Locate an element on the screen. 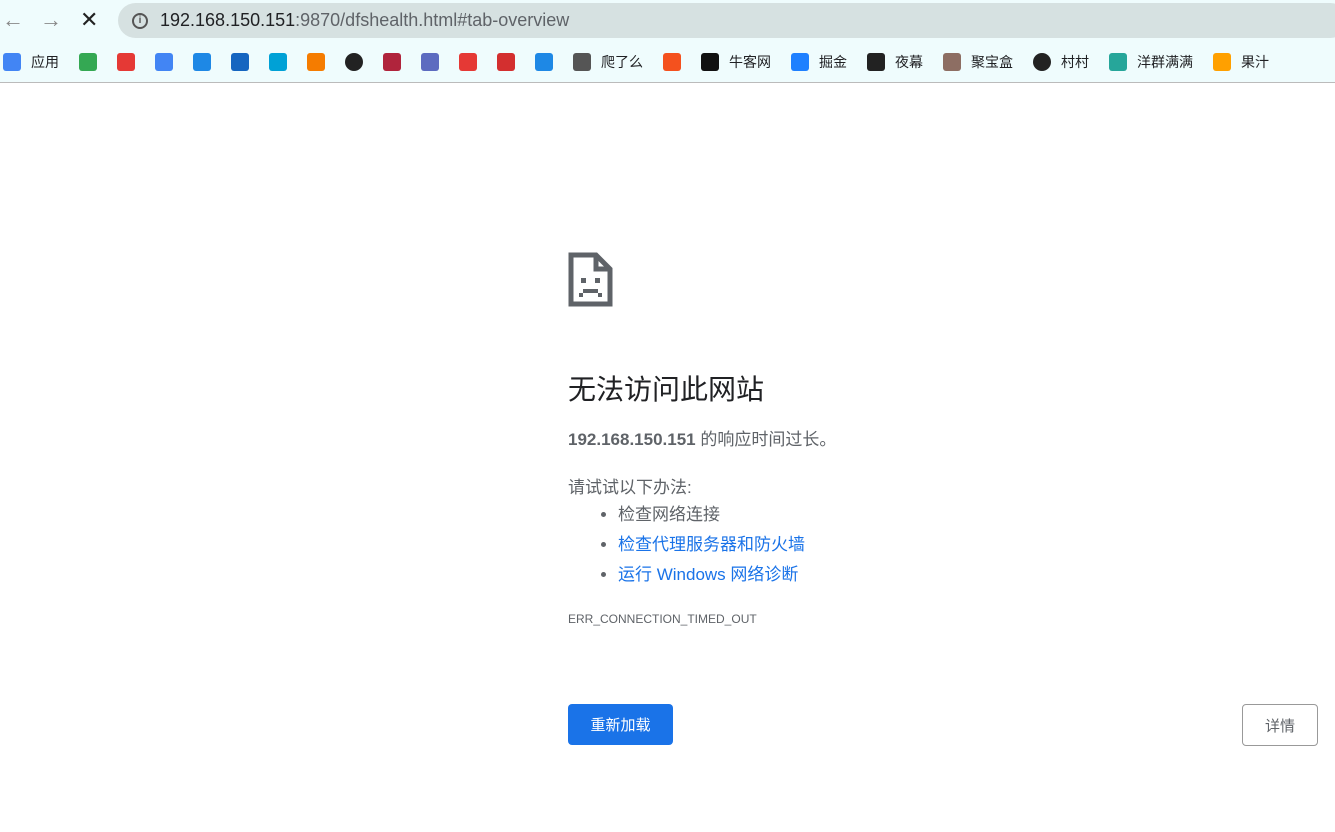 This screenshot has height=832, width=1335. google-maps-icon is located at coordinates (88, 62).